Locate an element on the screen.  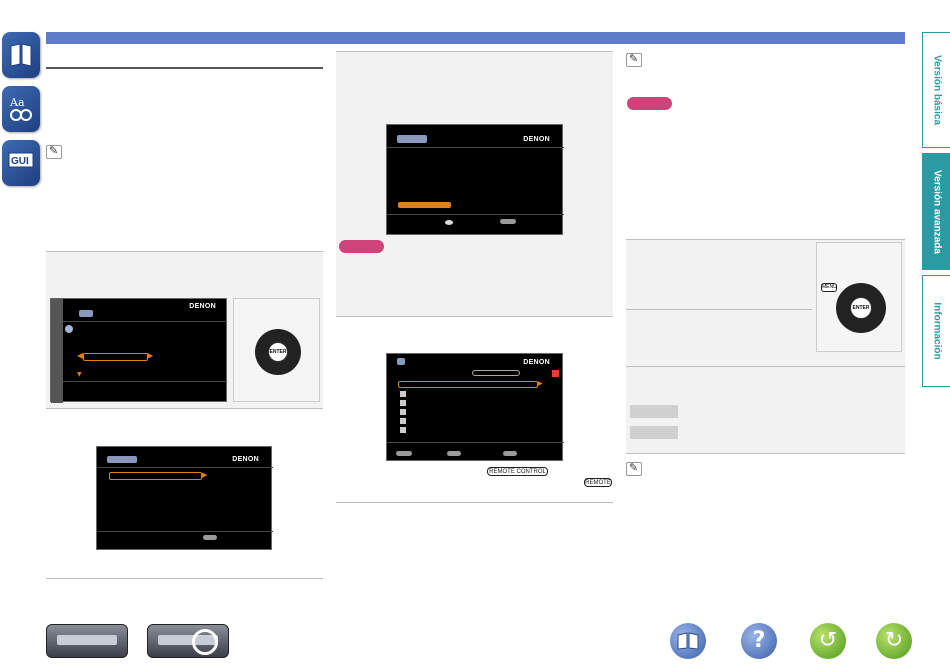
section-rule is located at coordinates (184, 68).